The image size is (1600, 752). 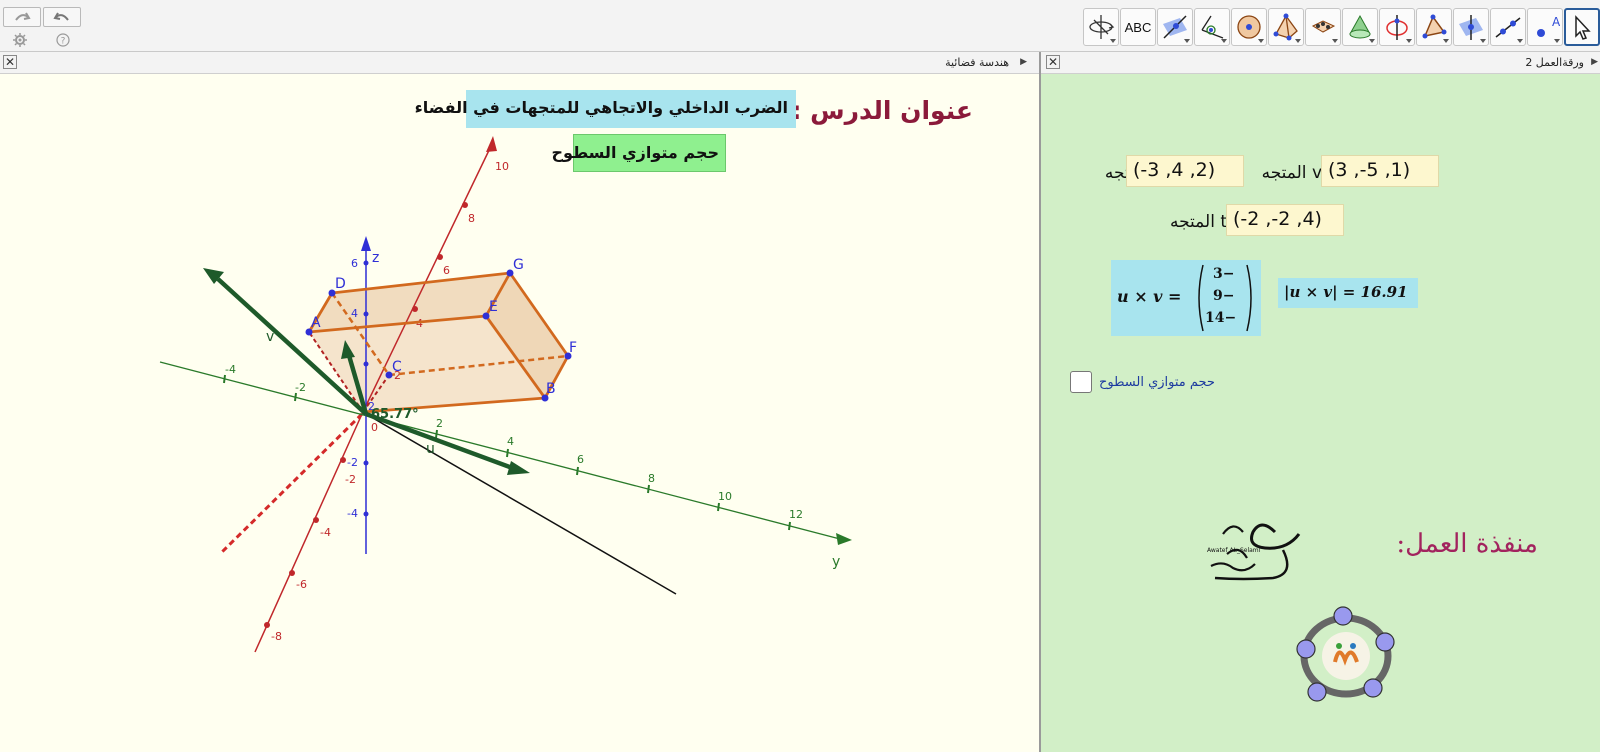 What do you see at coordinates (1224, 296) in the screenshot?
I see `cross-component: 9−` at bounding box center [1224, 296].